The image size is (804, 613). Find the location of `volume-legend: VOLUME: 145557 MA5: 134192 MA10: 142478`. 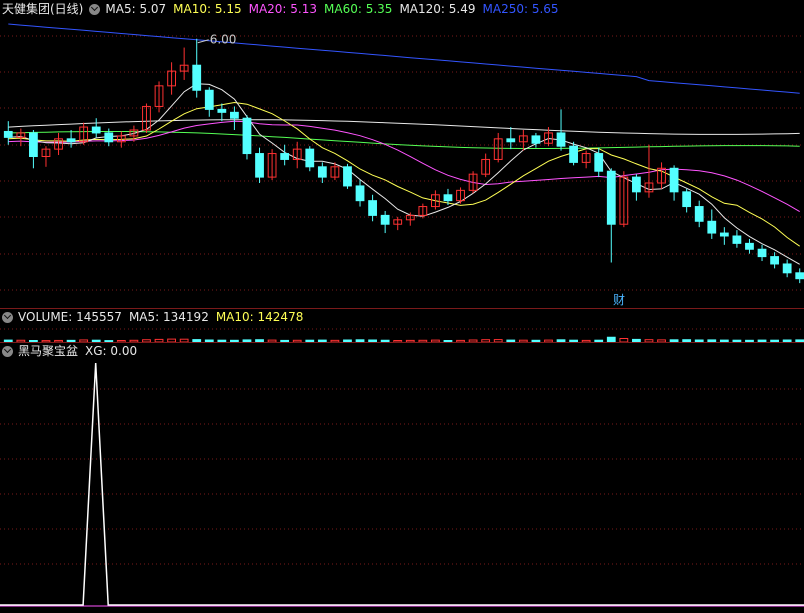

volume-legend: VOLUME: 145557 MA5: 134192 MA10: 142478 is located at coordinates (156, 317).